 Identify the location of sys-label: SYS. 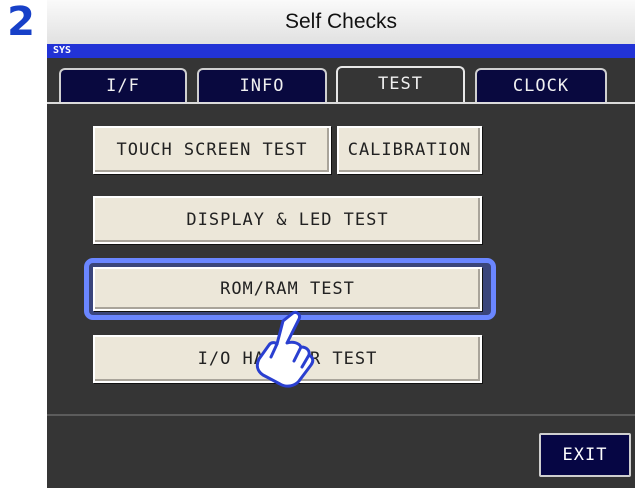
(62, 50).